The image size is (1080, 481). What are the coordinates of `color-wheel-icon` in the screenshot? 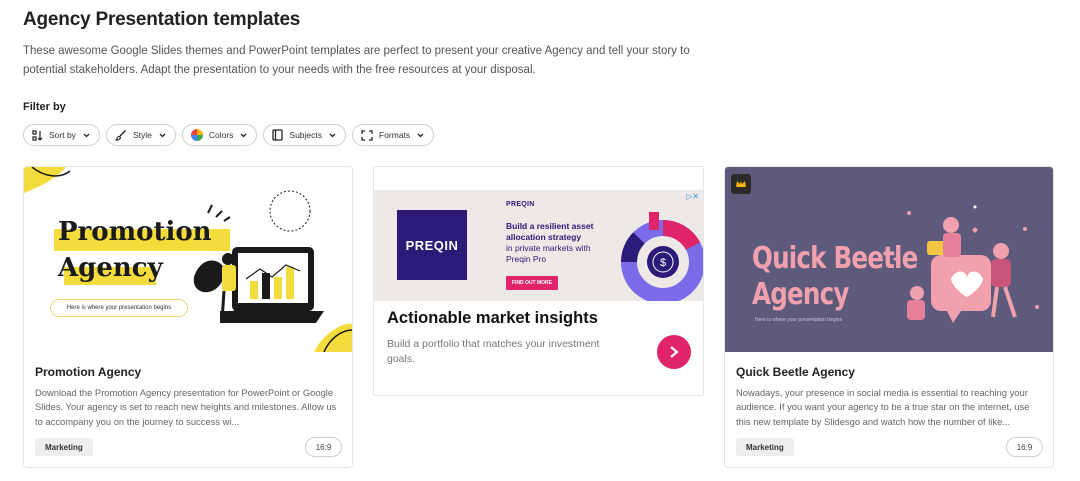 It's located at (196, 135).